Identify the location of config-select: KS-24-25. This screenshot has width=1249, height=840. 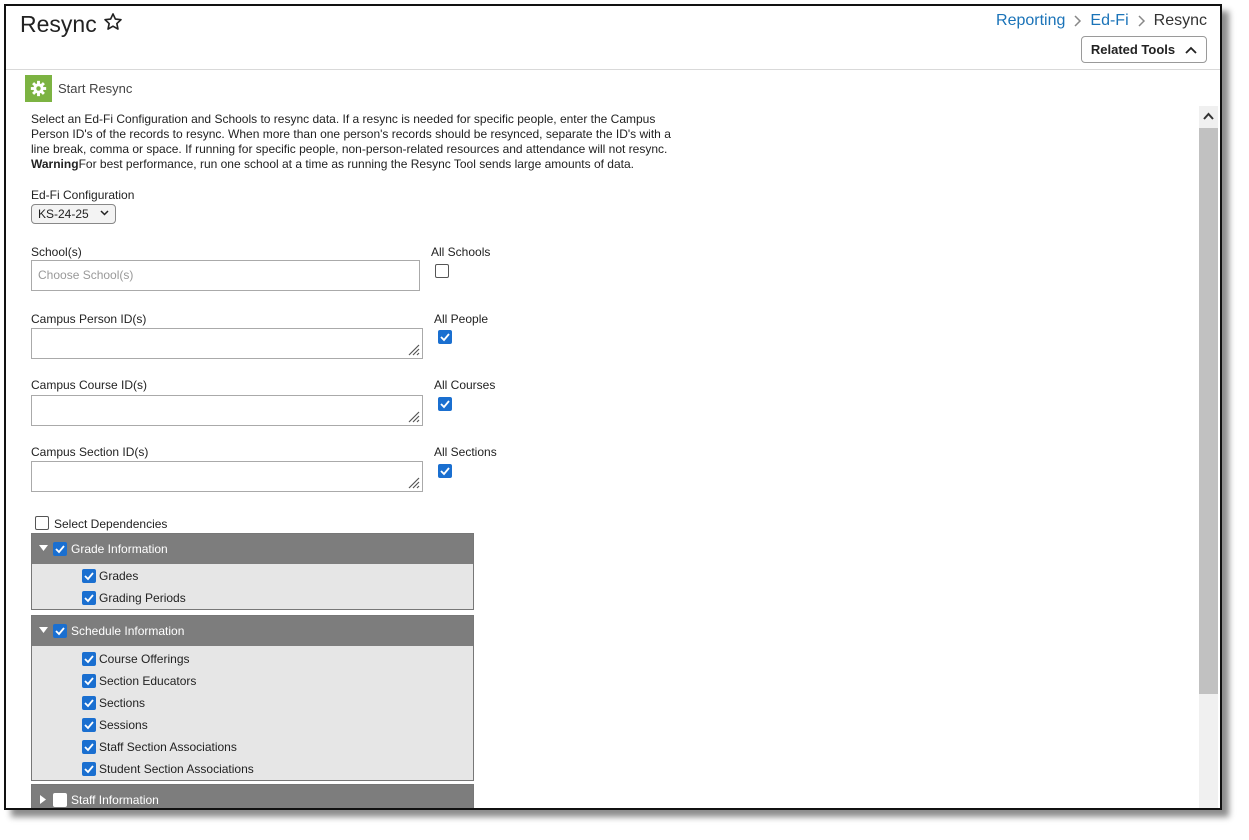
(73, 214).